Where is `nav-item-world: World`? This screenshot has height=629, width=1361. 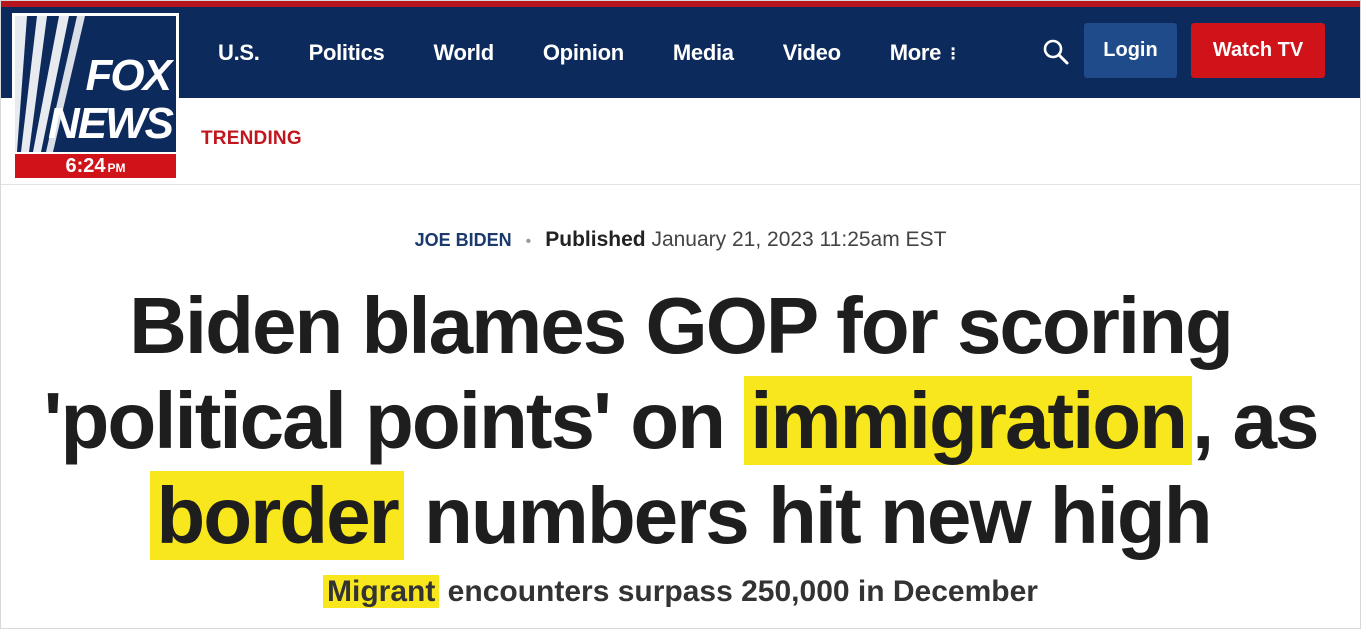
nav-item-world: World is located at coordinates (463, 53).